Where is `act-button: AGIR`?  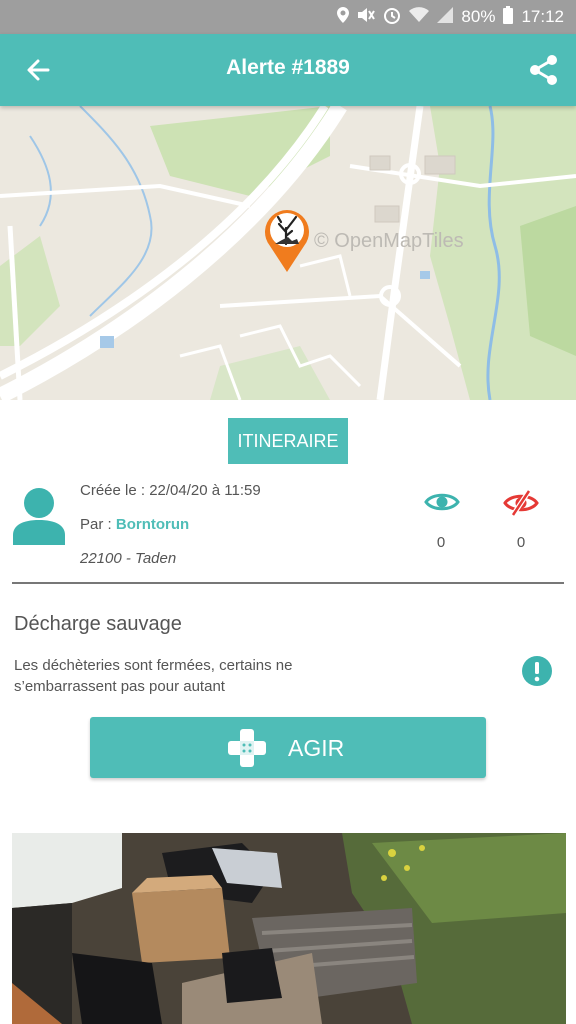 act-button: AGIR is located at coordinates (288, 747).